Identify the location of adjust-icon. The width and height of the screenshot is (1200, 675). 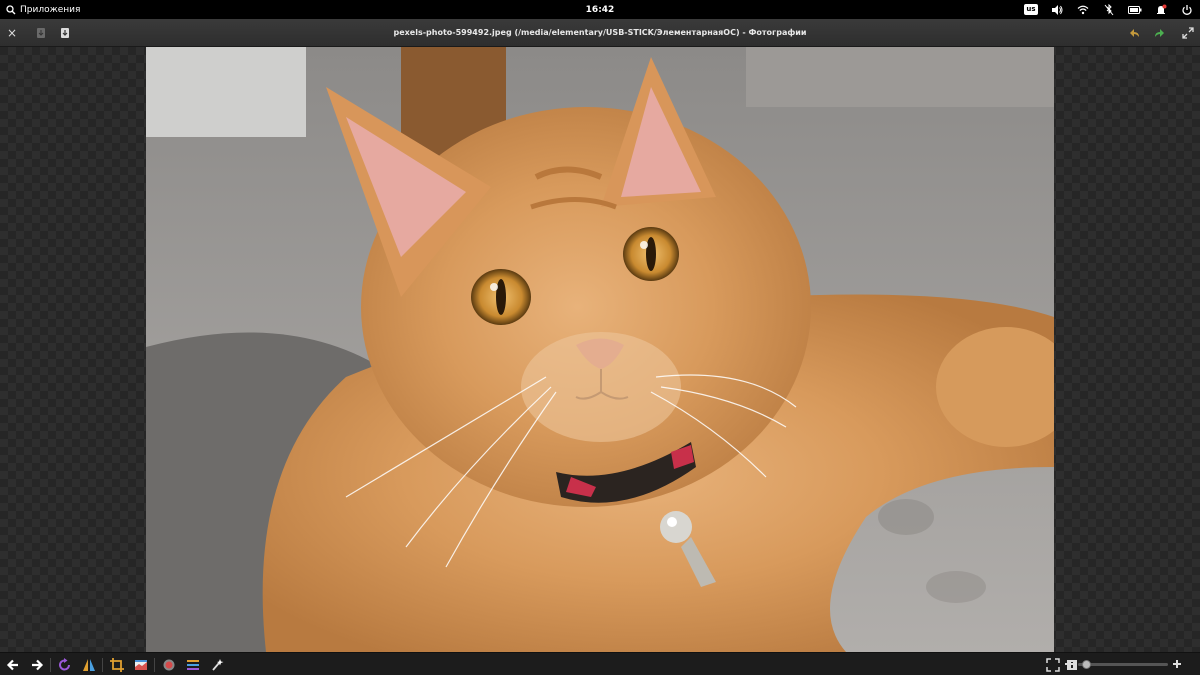
(193, 665).